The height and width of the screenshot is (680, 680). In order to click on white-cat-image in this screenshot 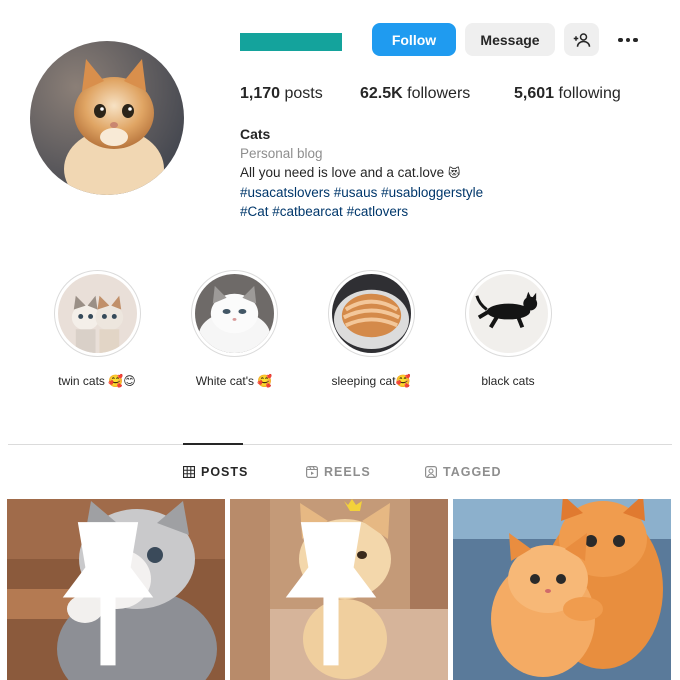, I will do `click(234, 313)`.